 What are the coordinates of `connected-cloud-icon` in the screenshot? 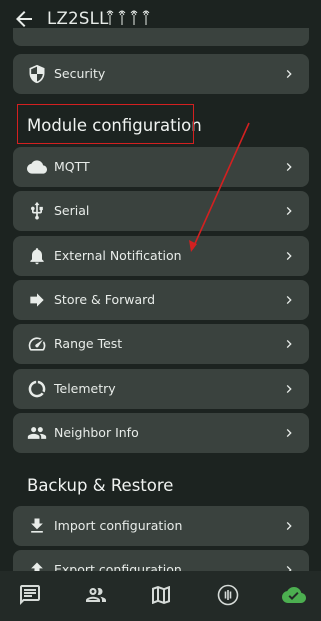 It's located at (294, 595).